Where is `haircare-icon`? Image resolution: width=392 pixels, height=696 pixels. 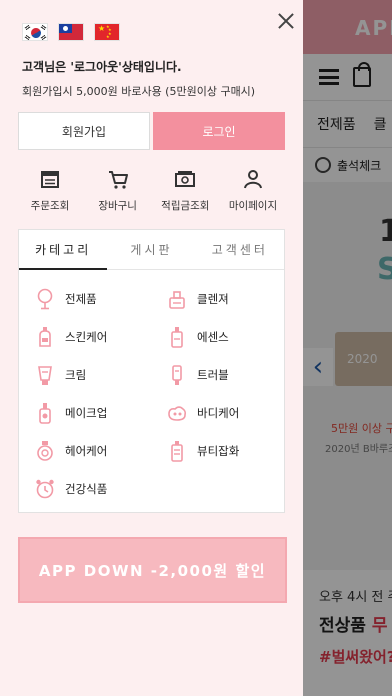 haircare-icon is located at coordinates (45, 451).